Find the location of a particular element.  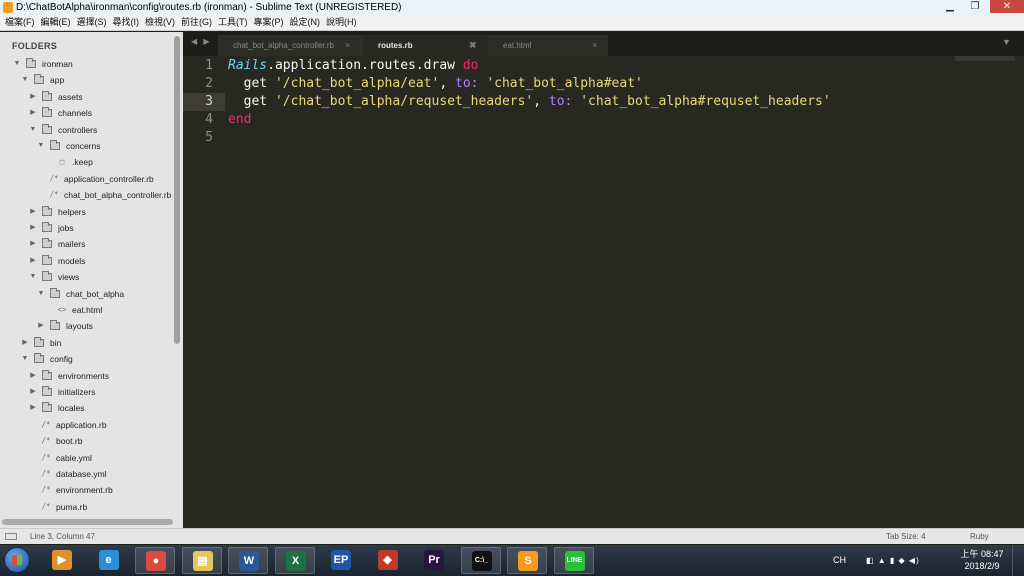

minimize-button: ▁ is located at coordinates (950, 6).